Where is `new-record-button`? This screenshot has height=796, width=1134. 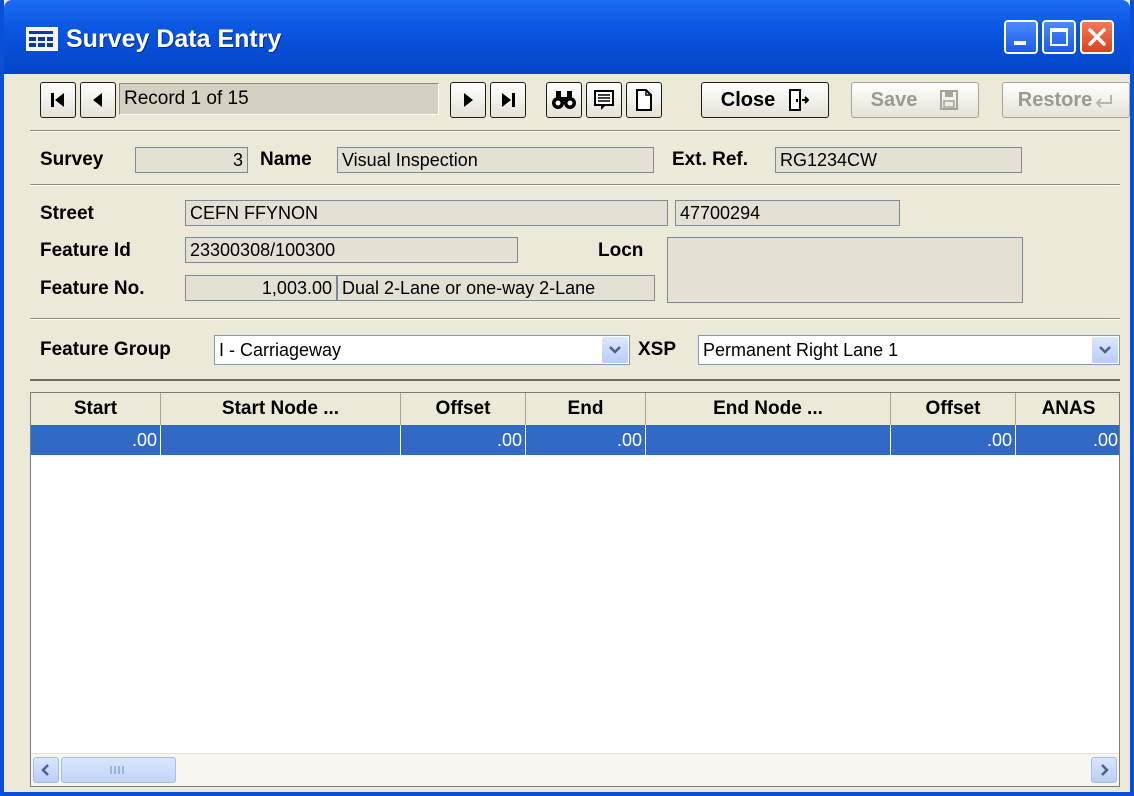 new-record-button is located at coordinates (644, 100).